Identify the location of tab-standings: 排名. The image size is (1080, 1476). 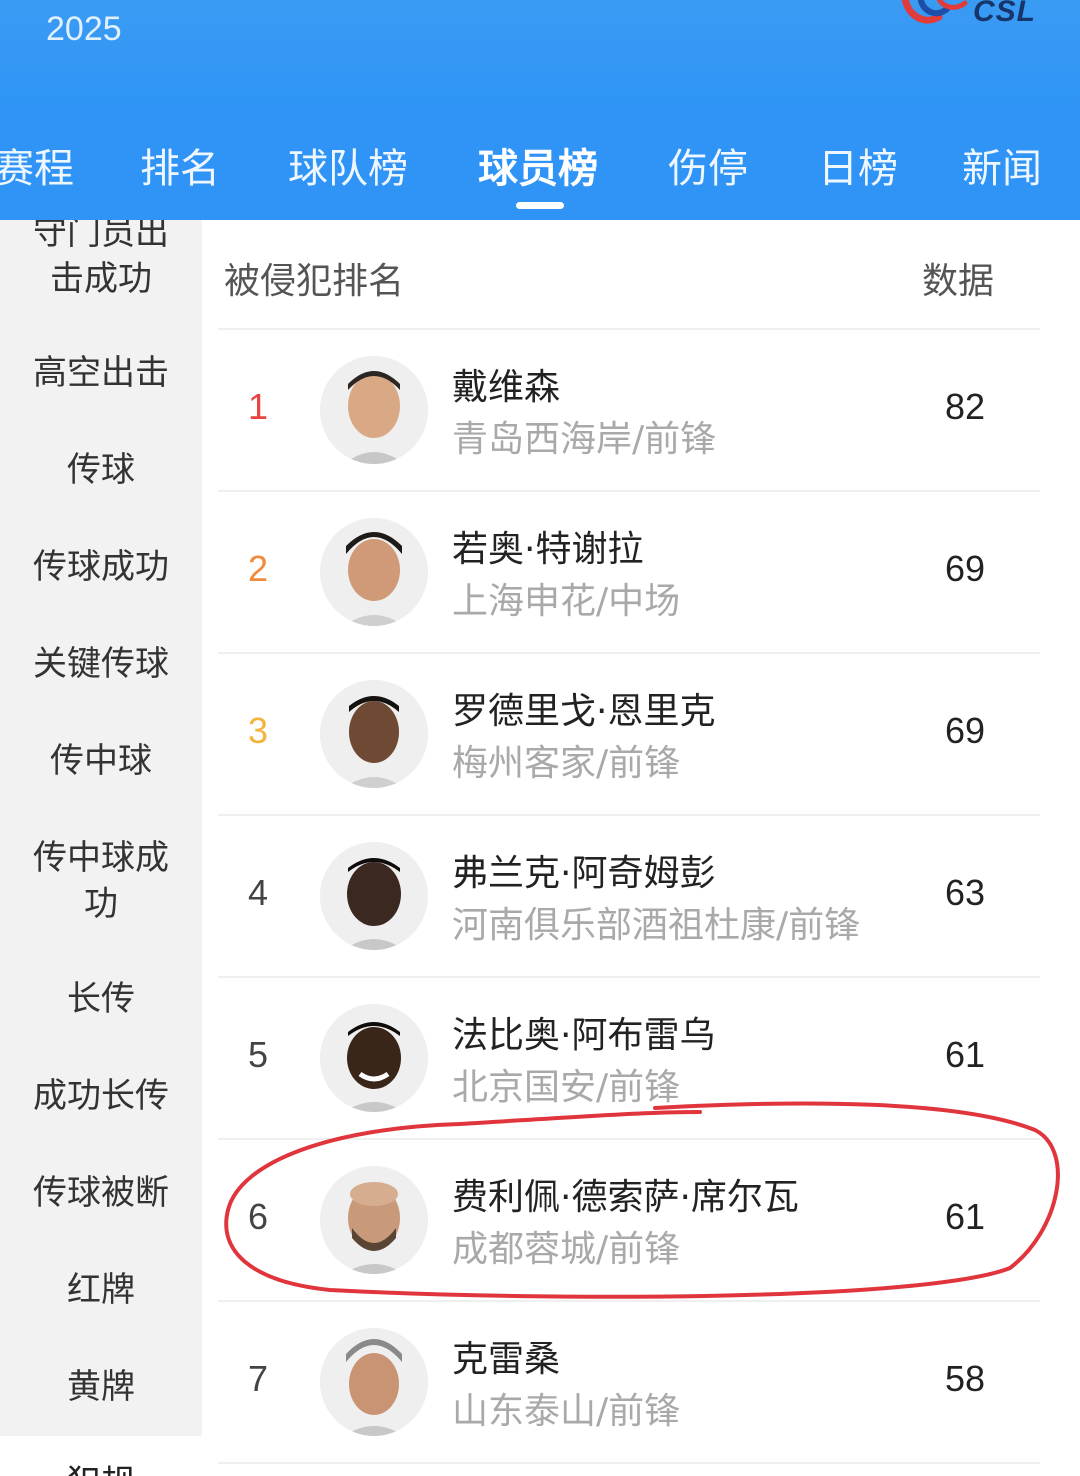
(180, 166).